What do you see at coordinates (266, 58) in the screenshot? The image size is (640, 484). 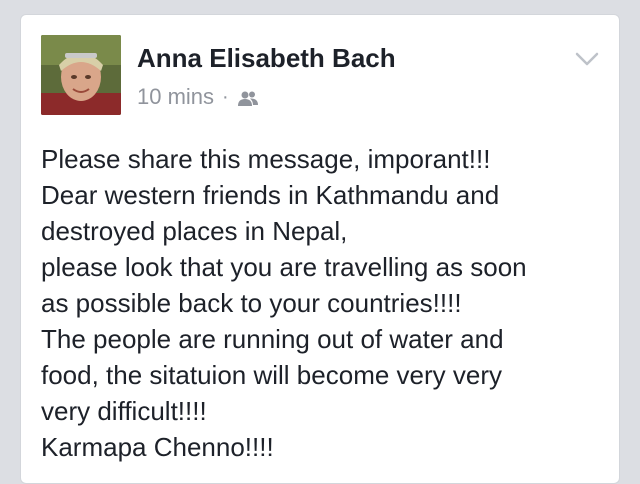 I see `author-name: Anna Elisabeth Bach` at bounding box center [266, 58].